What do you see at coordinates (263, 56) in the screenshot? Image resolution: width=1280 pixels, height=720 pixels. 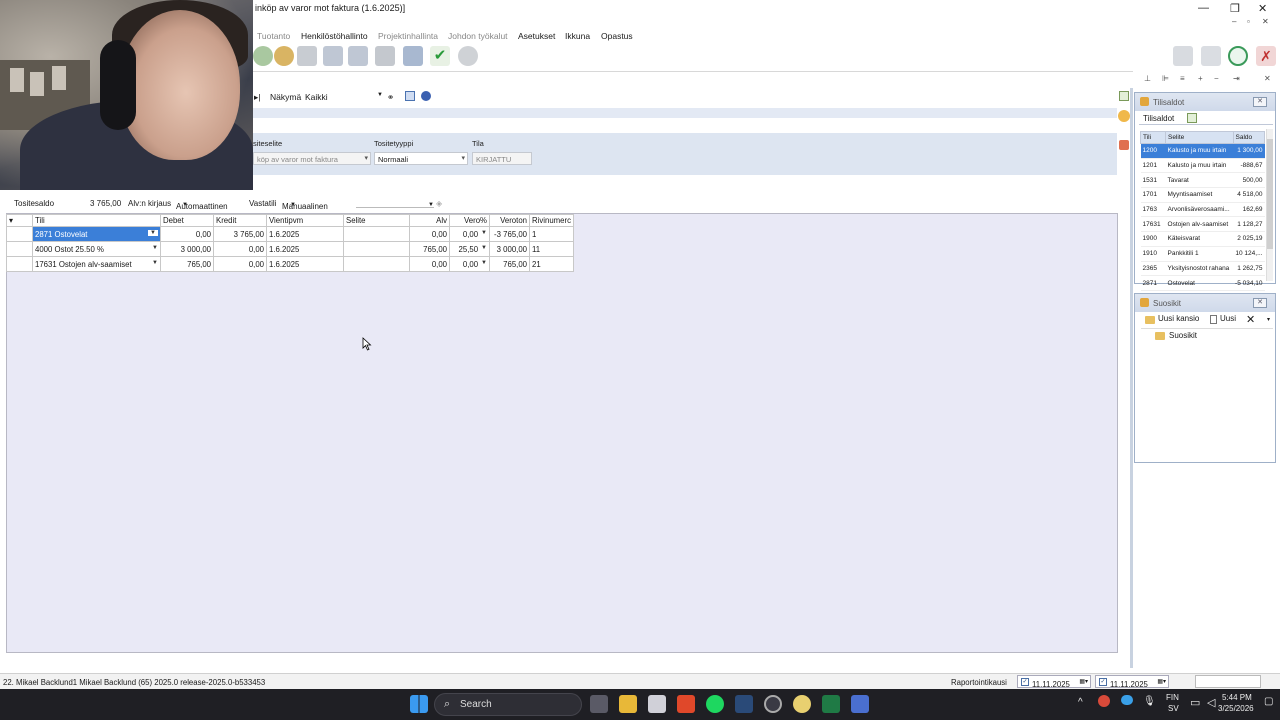 I see `globe-icon` at bounding box center [263, 56].